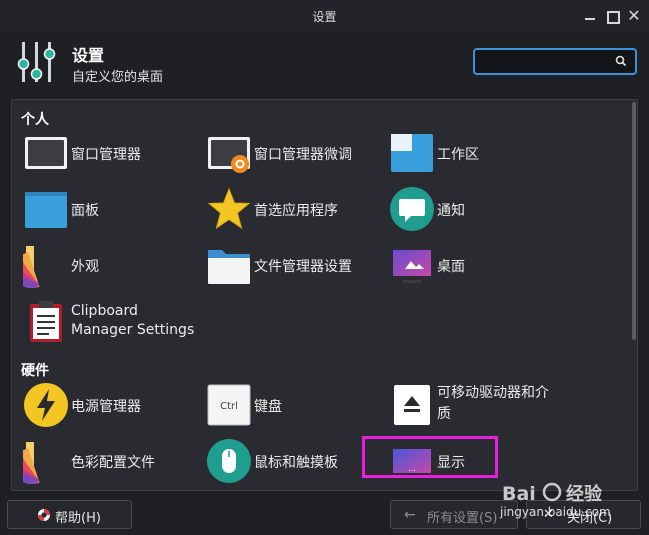  I want to click on item-file-manager: 文件管理器设置, so click(291, 265).